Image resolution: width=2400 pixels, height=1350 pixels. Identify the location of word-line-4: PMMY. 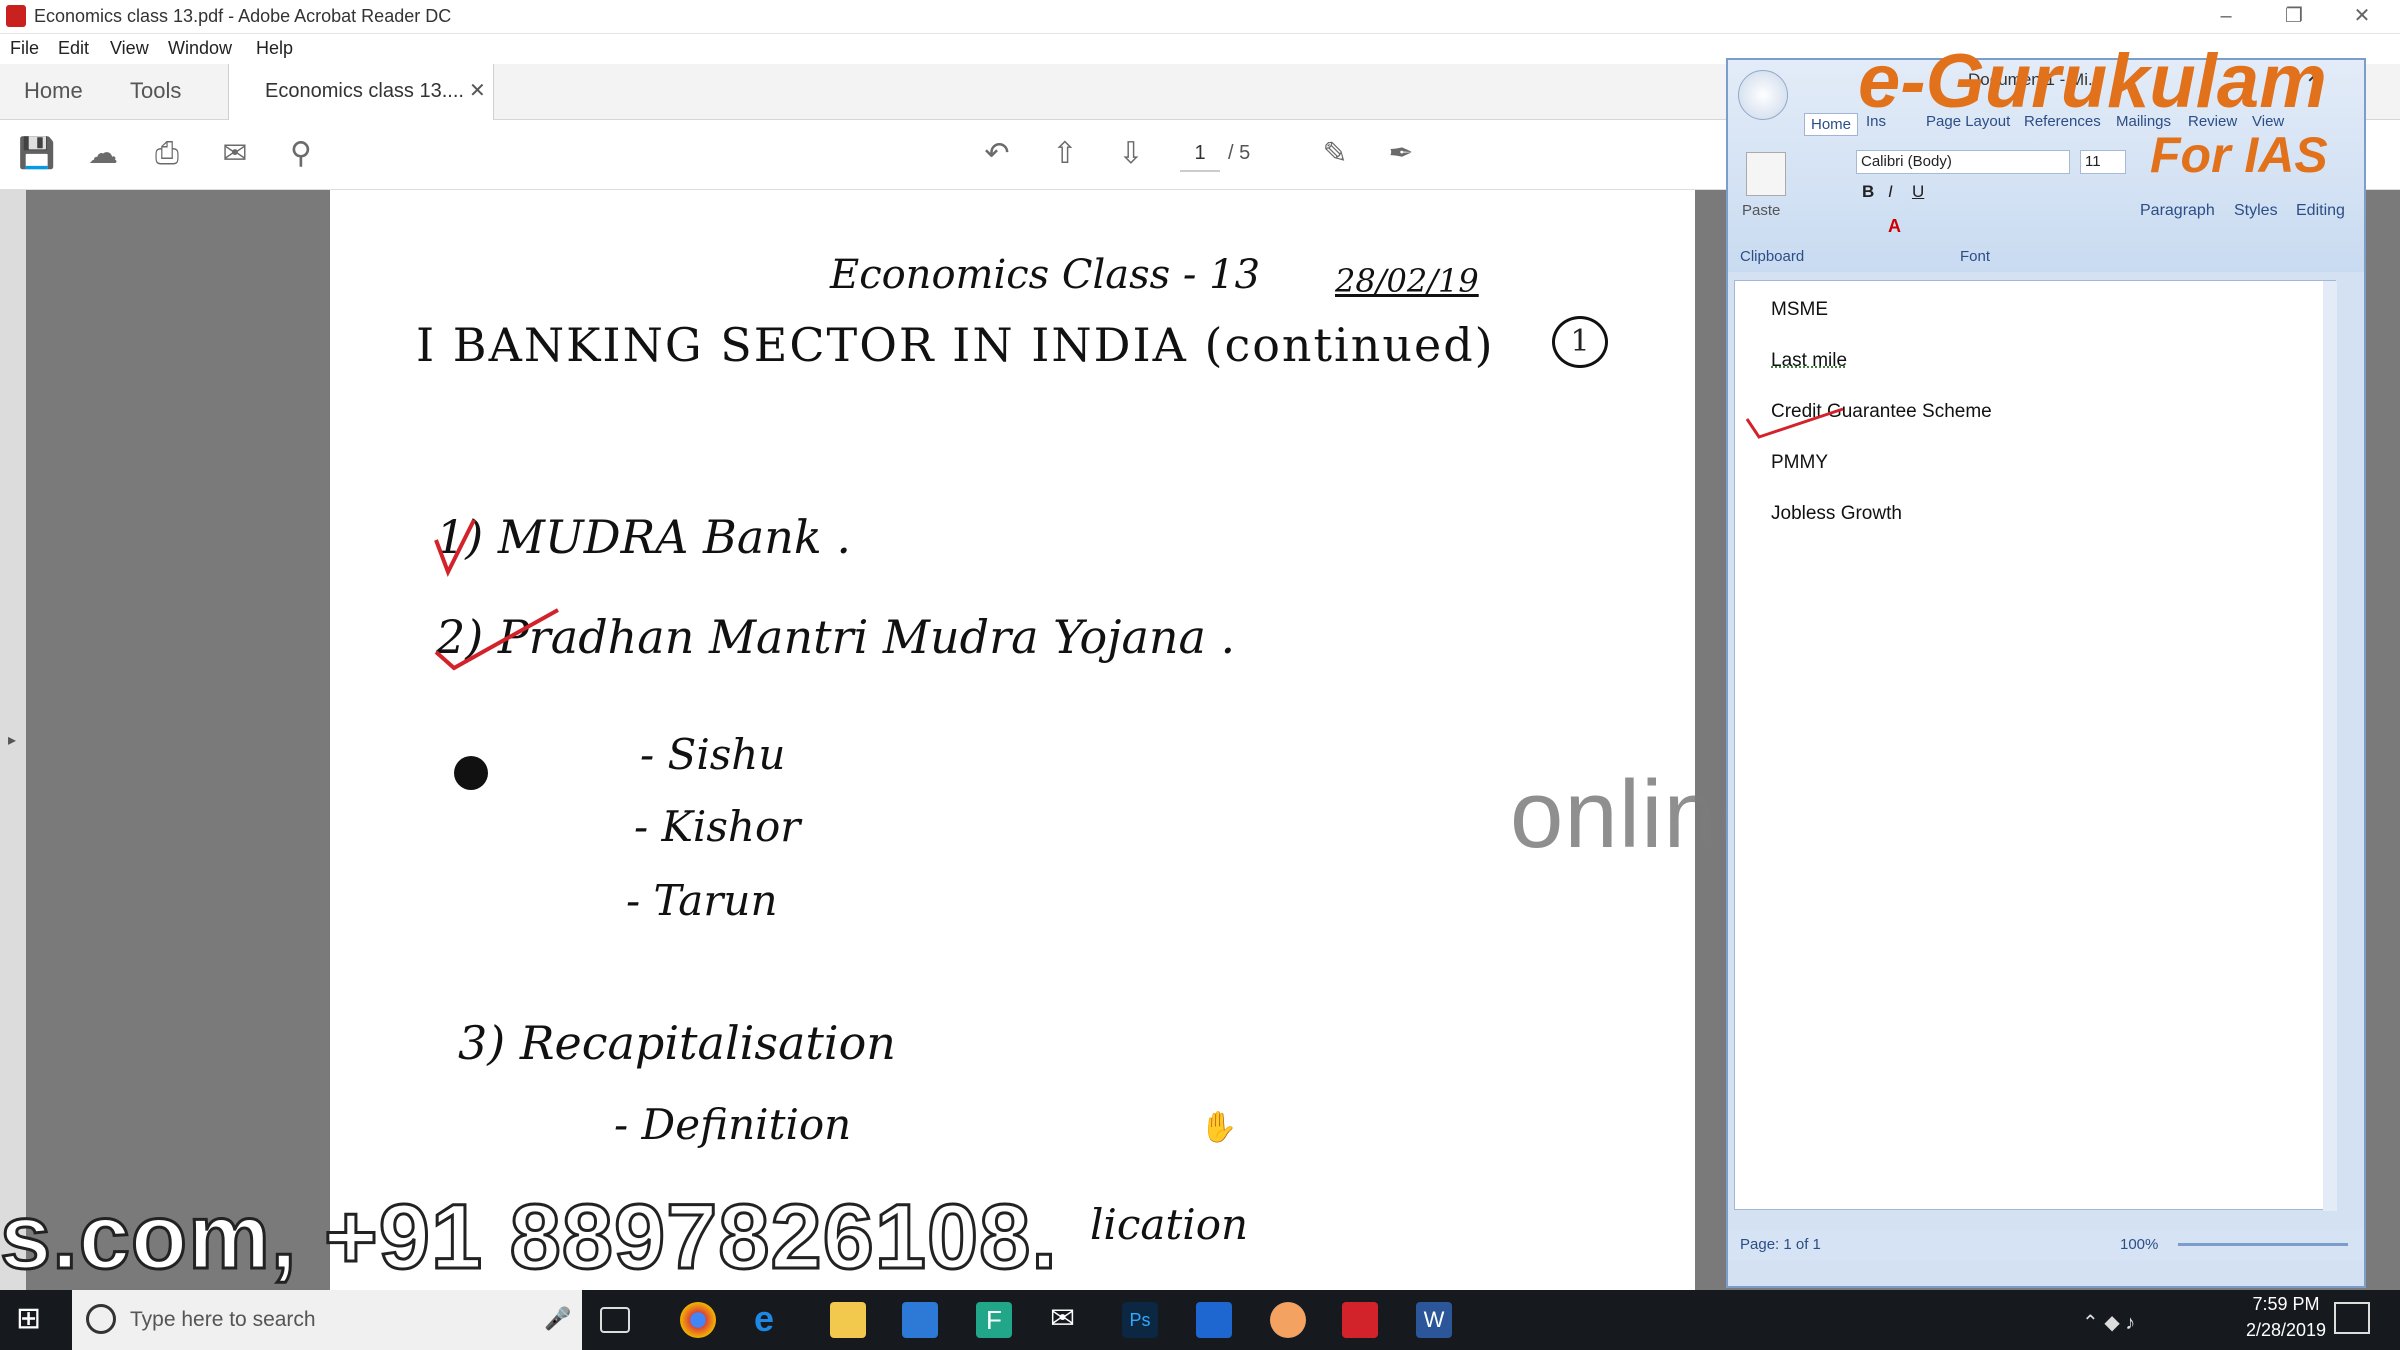
(1799, 462).